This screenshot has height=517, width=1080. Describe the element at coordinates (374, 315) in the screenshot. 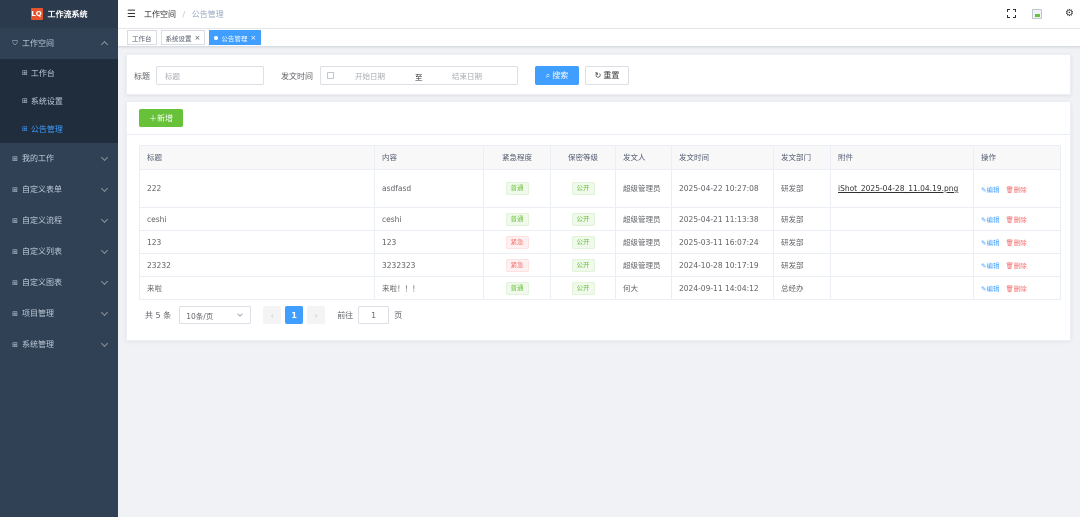

I see `jump-page-input: 1` at that location.